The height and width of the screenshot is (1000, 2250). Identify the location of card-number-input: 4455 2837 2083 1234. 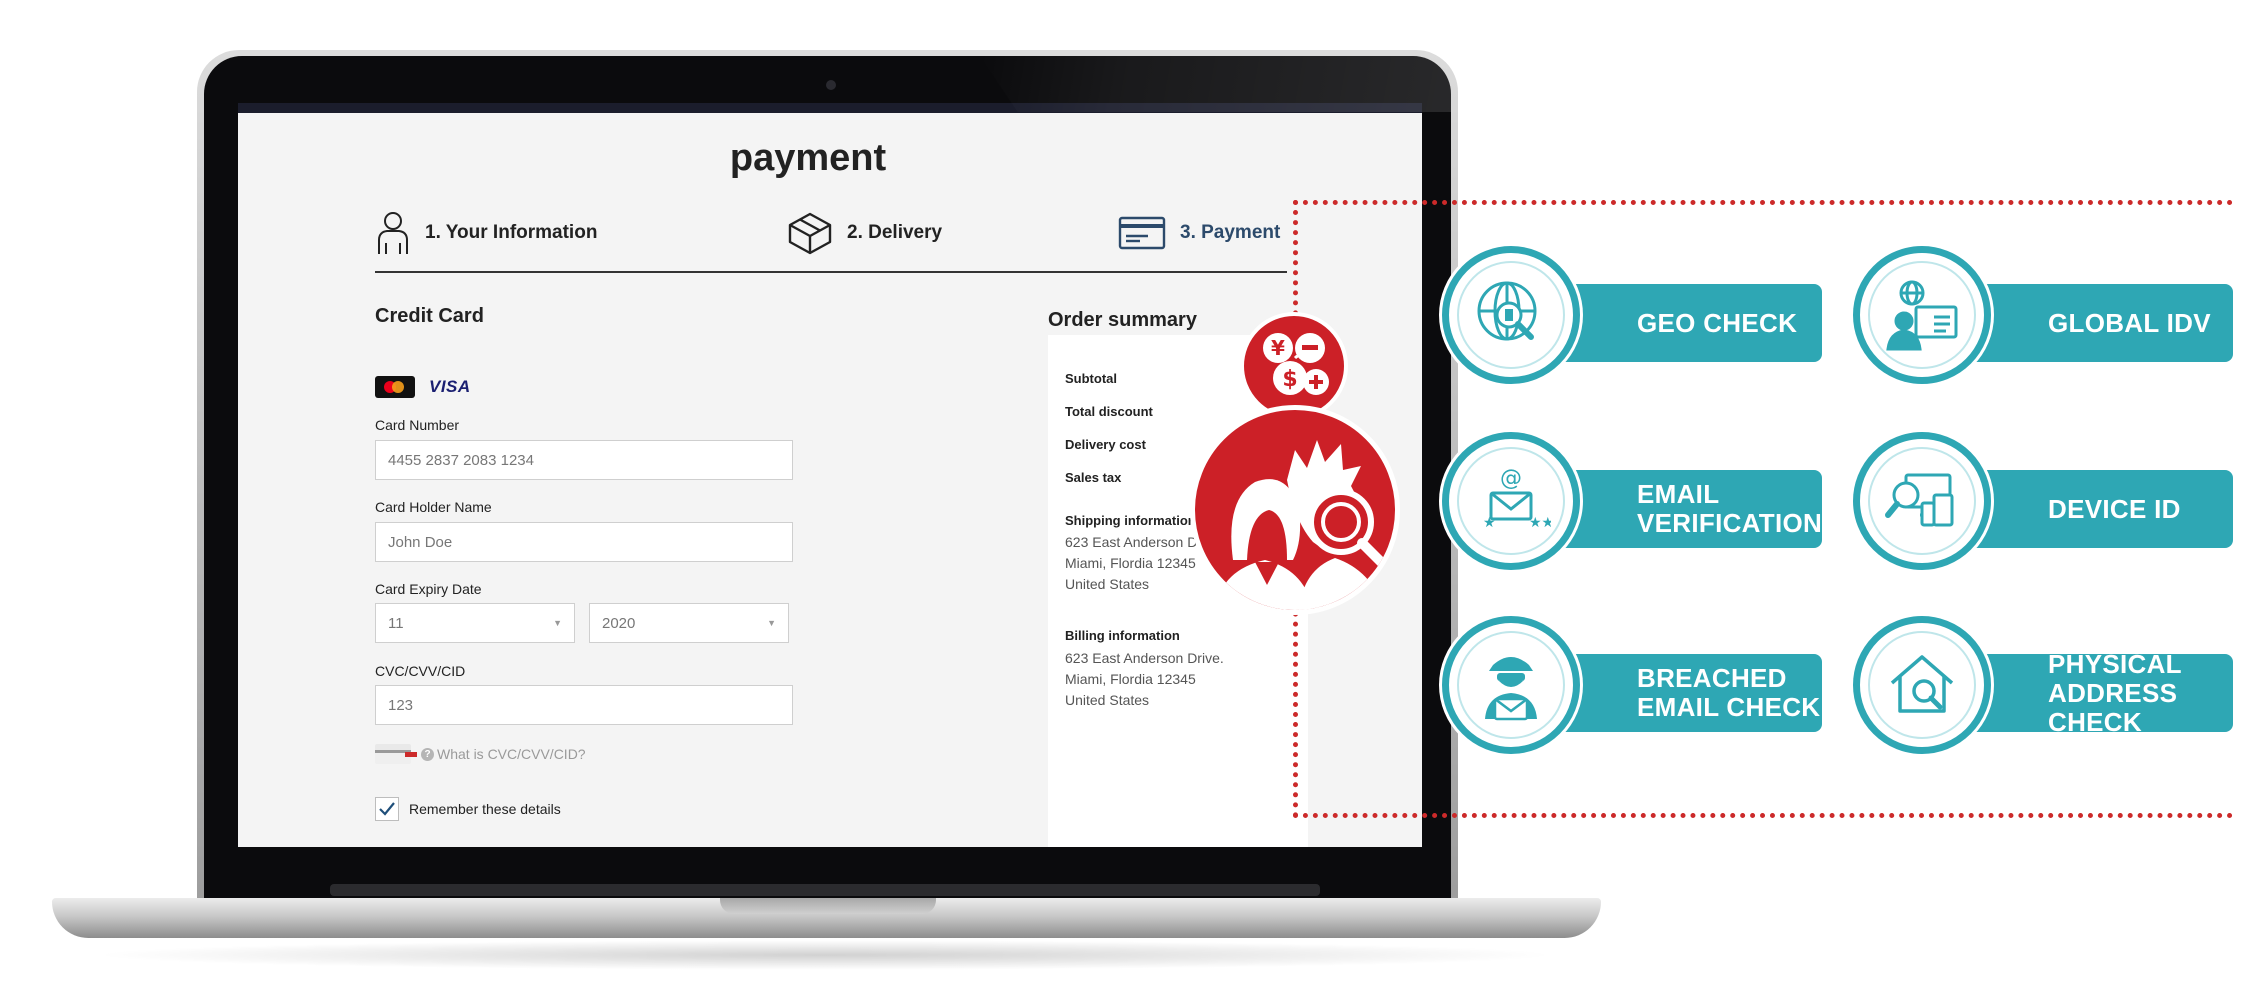
(584, 460).